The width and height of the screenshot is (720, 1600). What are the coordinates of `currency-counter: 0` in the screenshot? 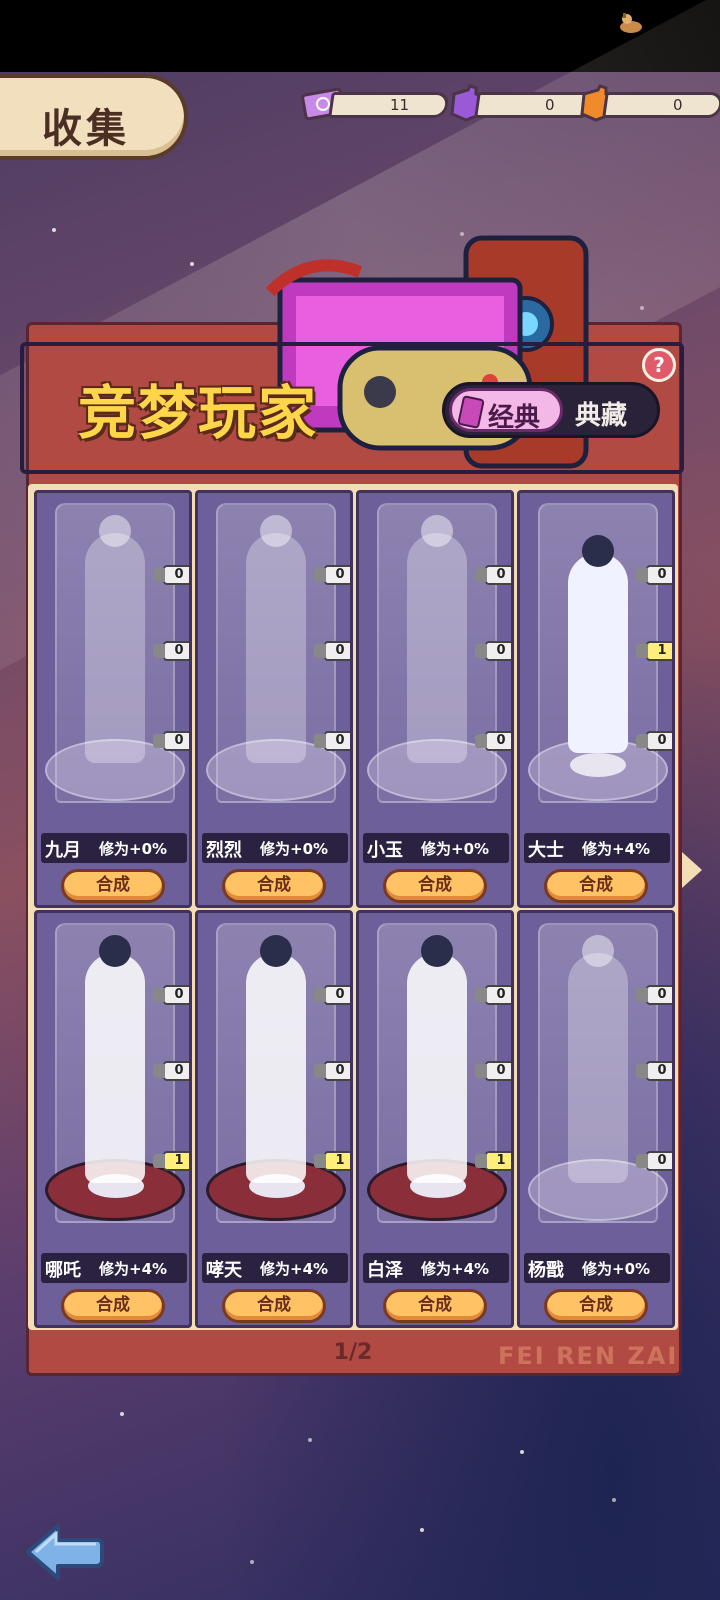 It's located at (661, 105).